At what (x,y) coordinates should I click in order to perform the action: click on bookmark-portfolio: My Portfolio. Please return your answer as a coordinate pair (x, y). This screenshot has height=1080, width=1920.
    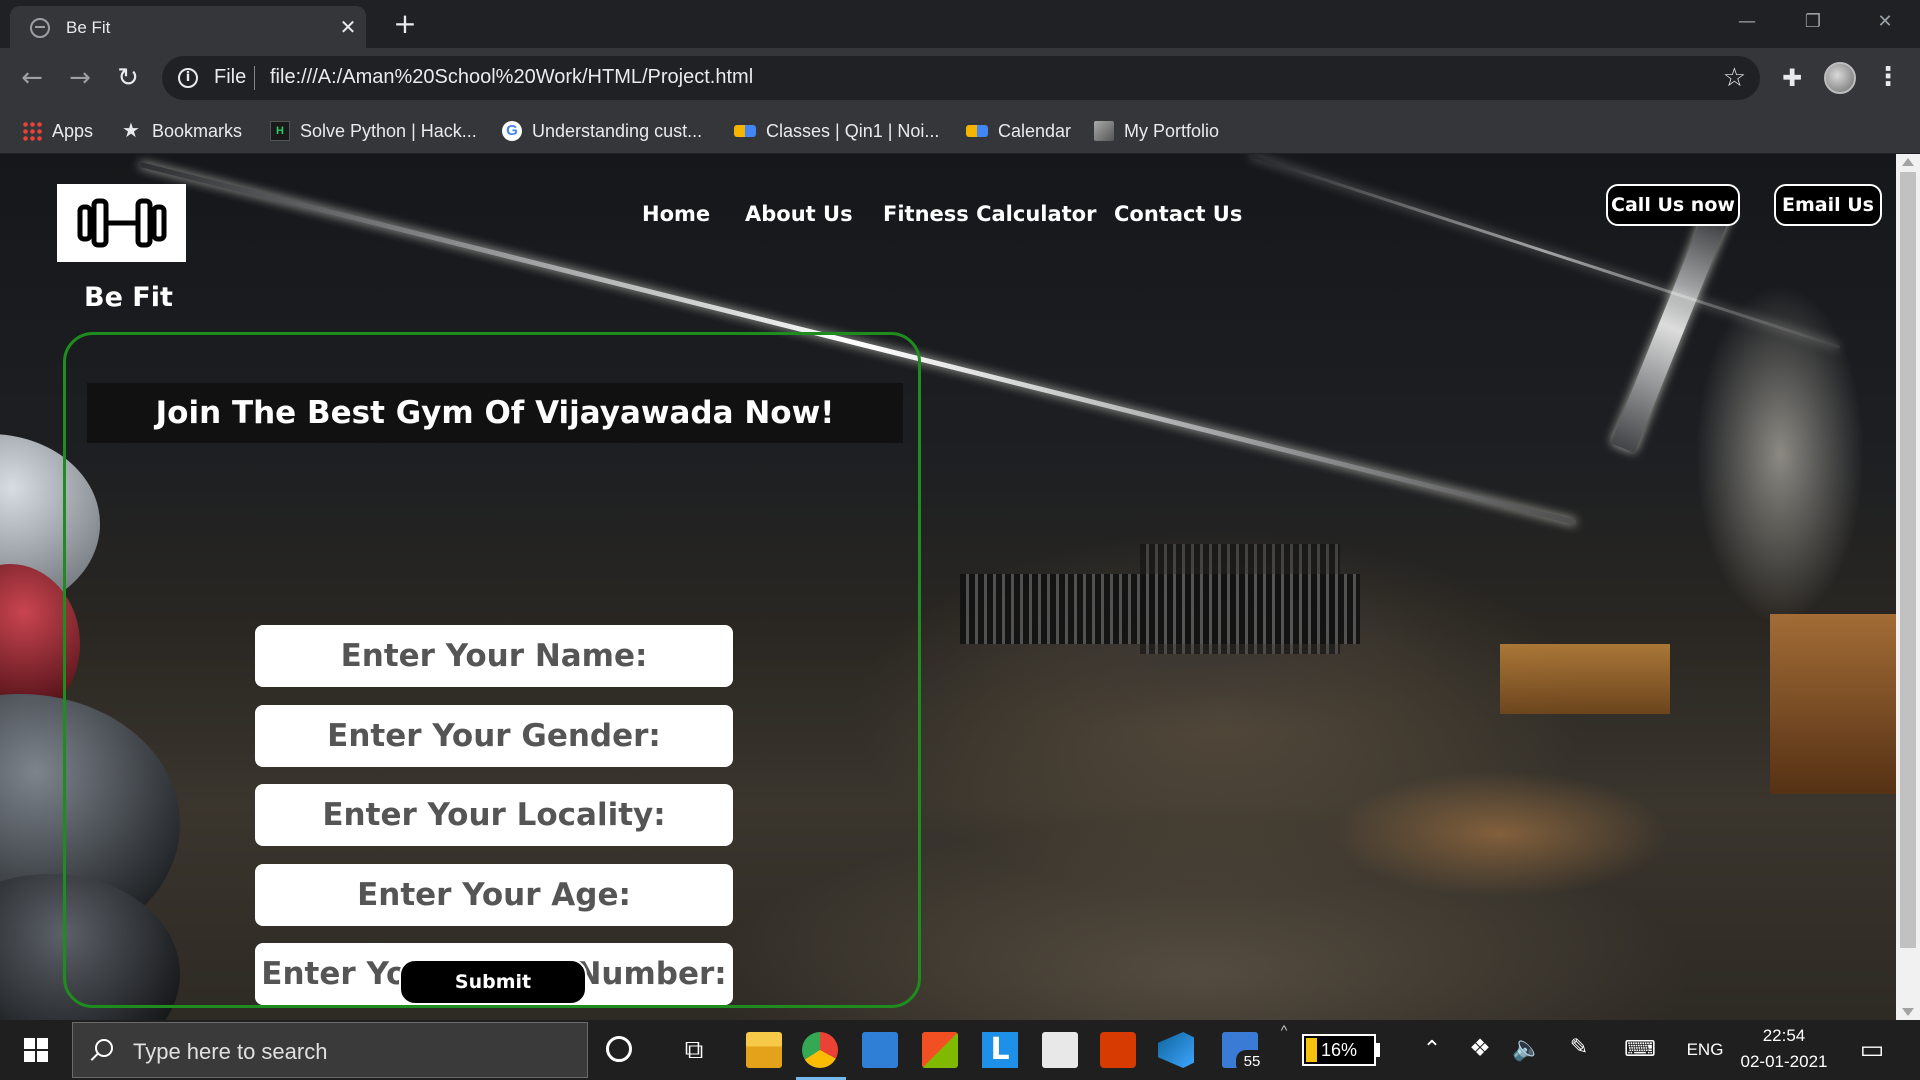
    Looking at the image, I should click on (1156, 131).